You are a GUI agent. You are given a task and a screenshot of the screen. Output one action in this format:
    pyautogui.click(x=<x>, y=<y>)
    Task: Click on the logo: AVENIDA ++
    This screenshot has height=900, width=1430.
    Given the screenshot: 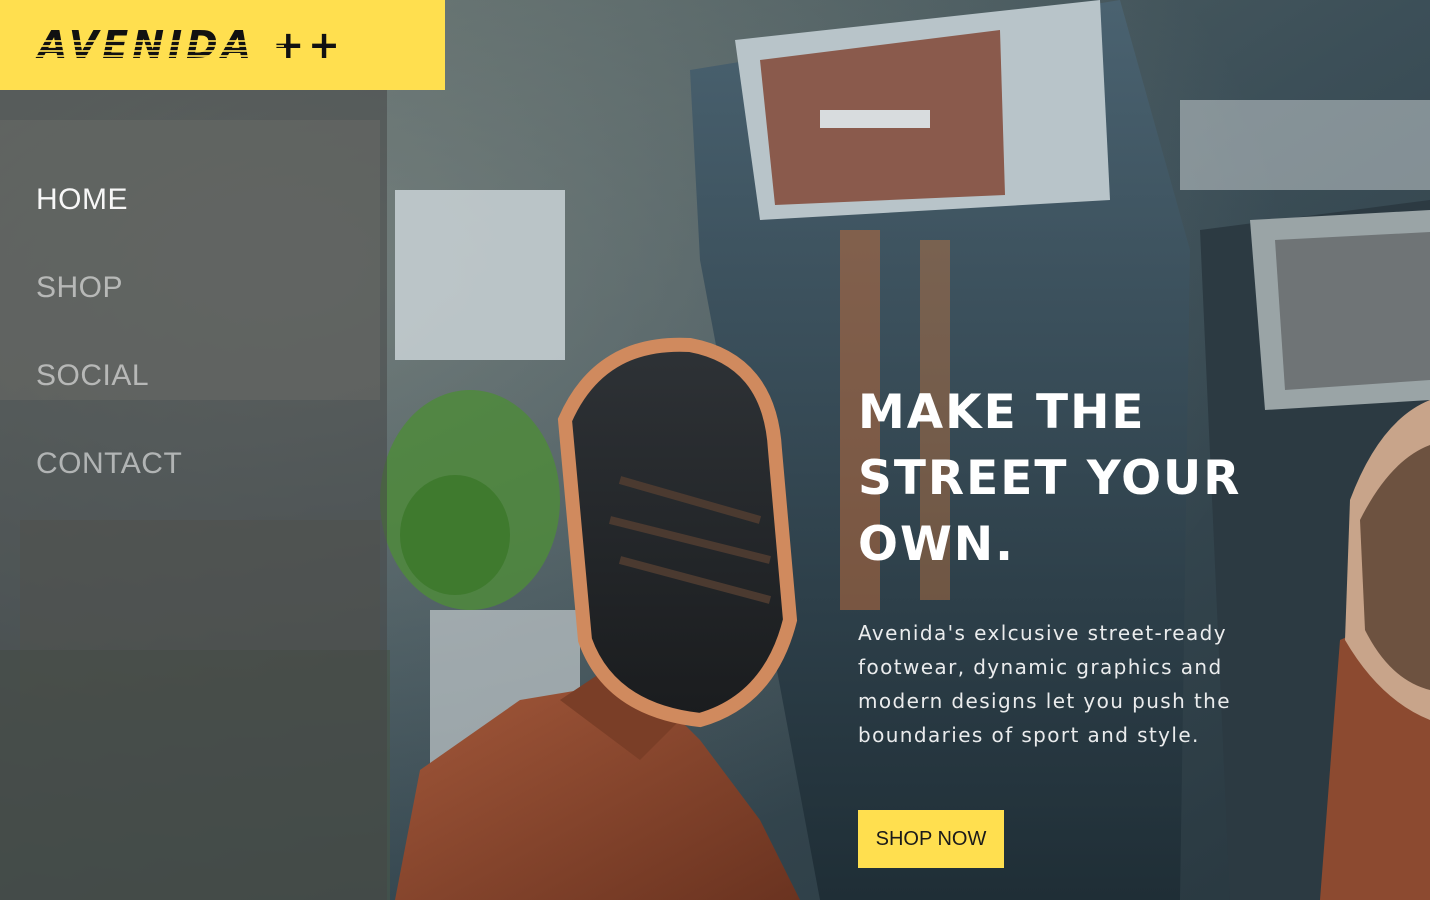 What is the action you would take?
    pyautogui.click(x=222, y=45)
    